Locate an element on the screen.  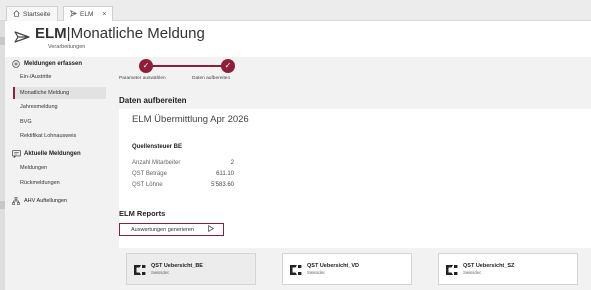
tab-startseite-label: Startseite is located at coordinates (37, 14).